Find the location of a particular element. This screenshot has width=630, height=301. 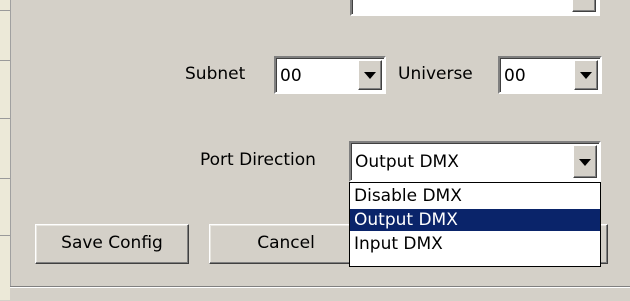

option-input-dmx: Input DMX is located at coordinates (475, 244).